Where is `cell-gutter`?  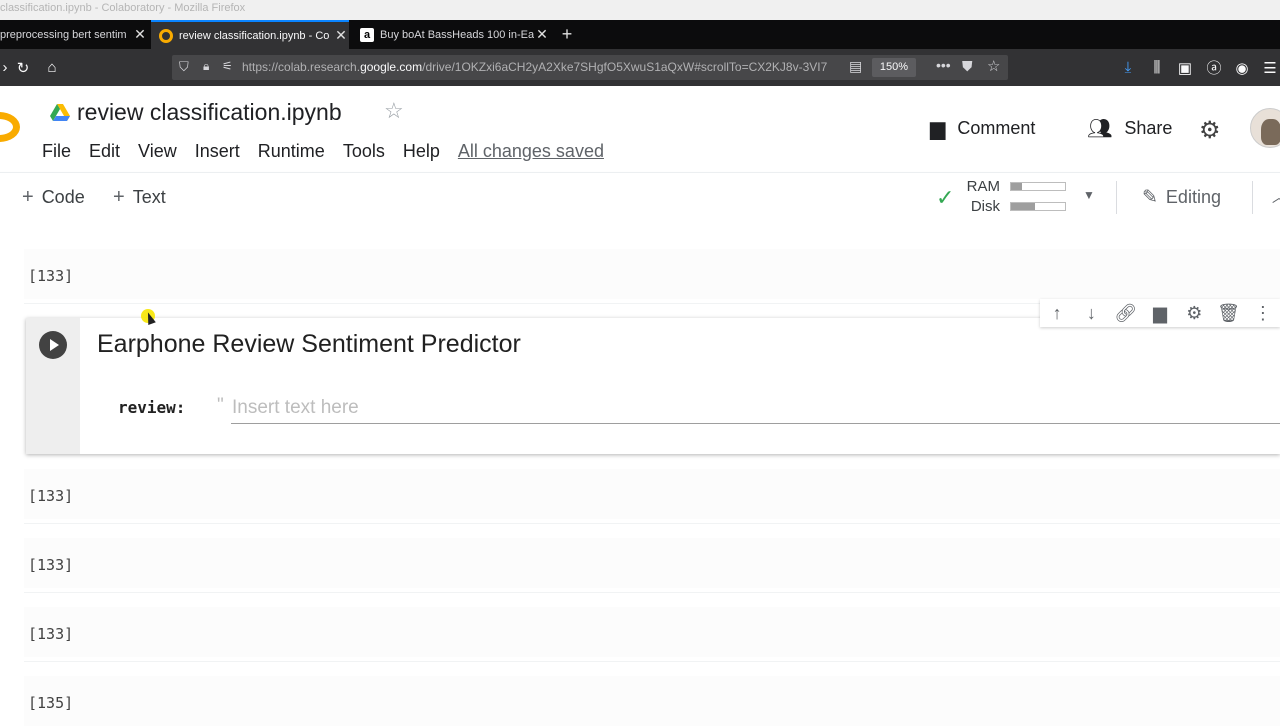
cell-gutter is located at coordinates (53, 386).